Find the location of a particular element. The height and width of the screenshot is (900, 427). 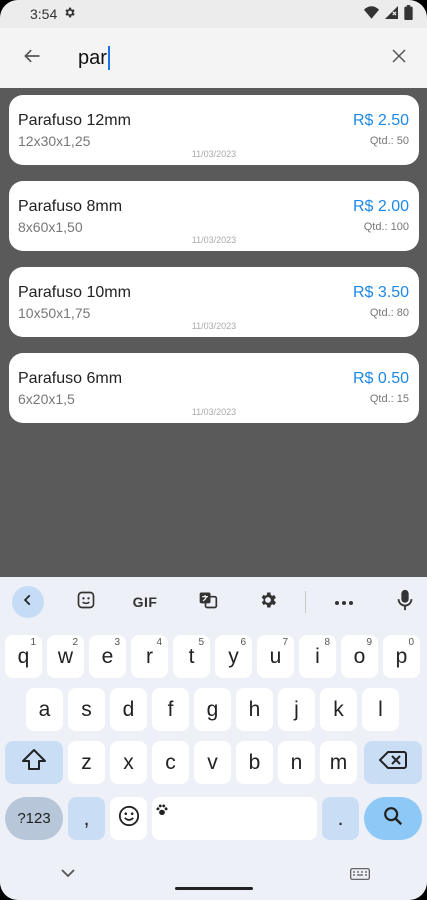

key-x: x is located at coordinates (128, 762).